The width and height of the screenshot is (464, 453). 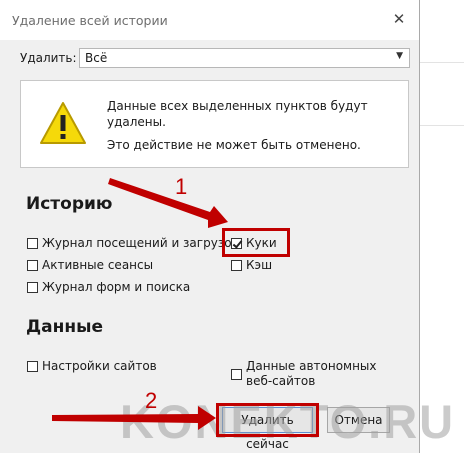 I want to click on highlight-clear-now, so click(x=267, y=420).